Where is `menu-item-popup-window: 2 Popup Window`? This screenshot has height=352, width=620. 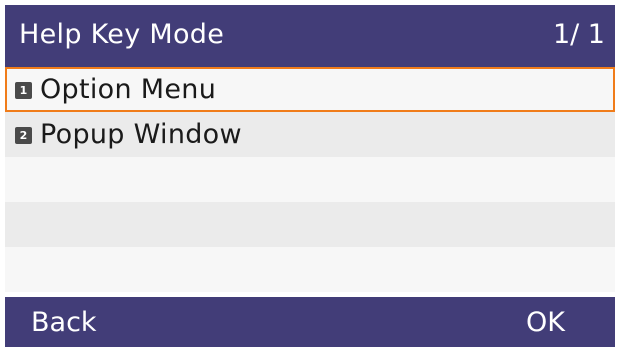 menu-item-popup-window: 2 Popup Window is located at coordinates (310, 134).